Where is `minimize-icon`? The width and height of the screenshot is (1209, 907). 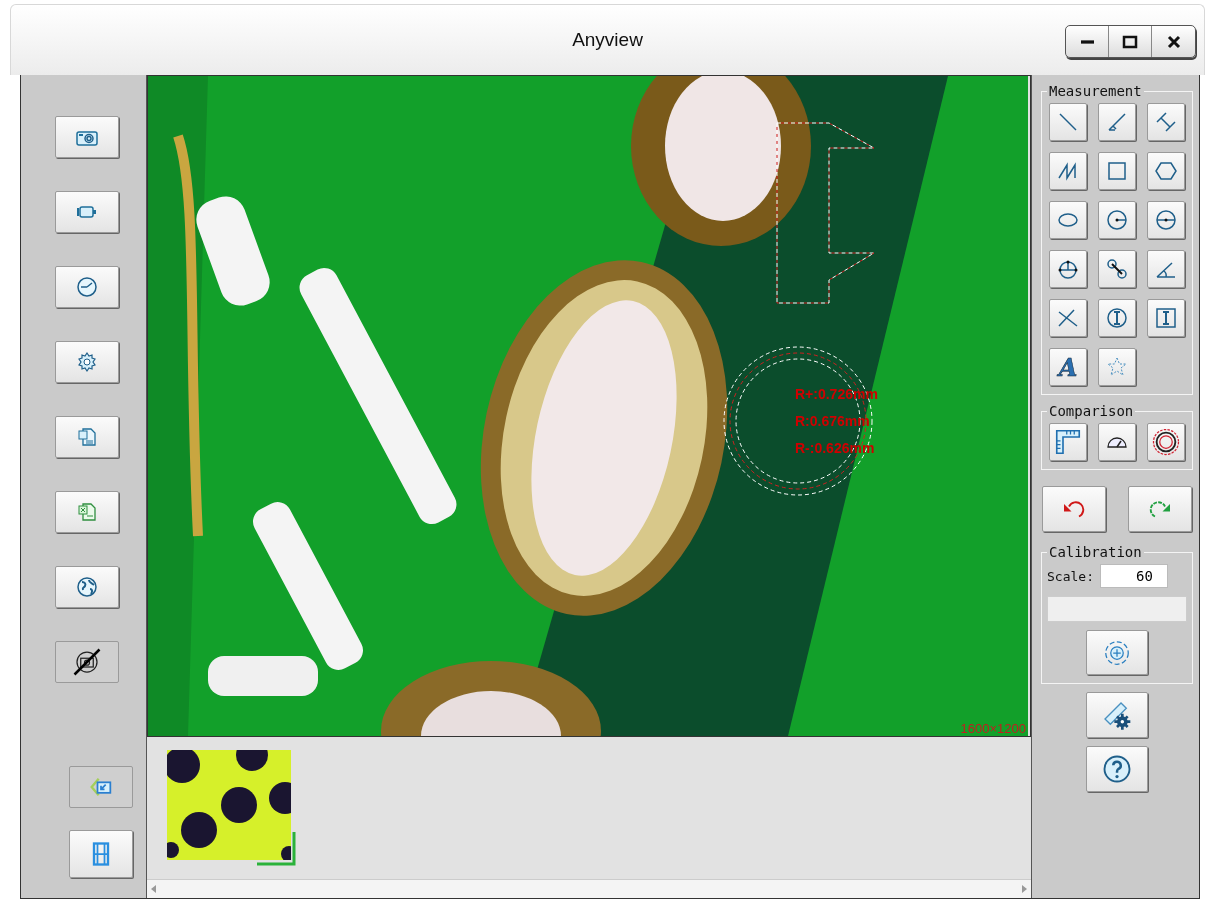
minimize-icon is located at coordinates (1087, 41).